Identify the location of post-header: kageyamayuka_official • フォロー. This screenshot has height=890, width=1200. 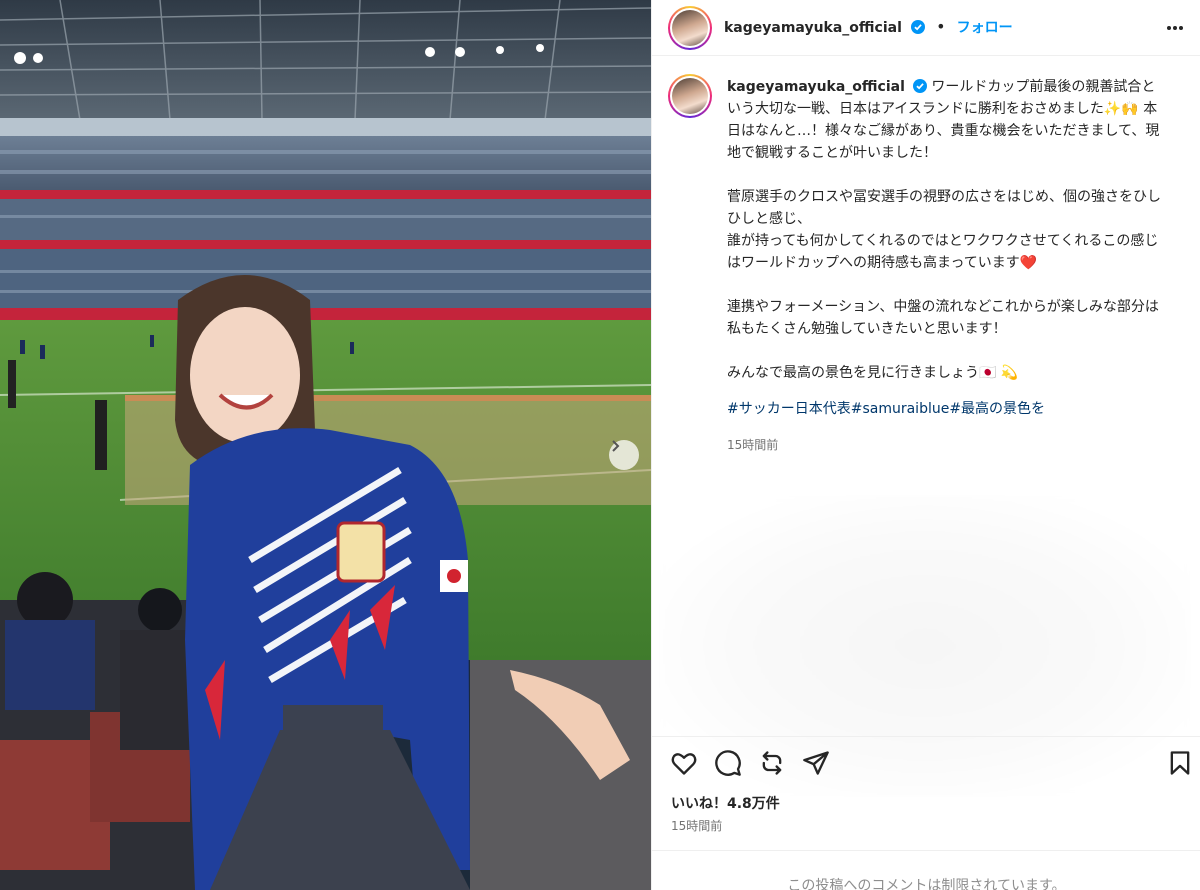
(926, 28).